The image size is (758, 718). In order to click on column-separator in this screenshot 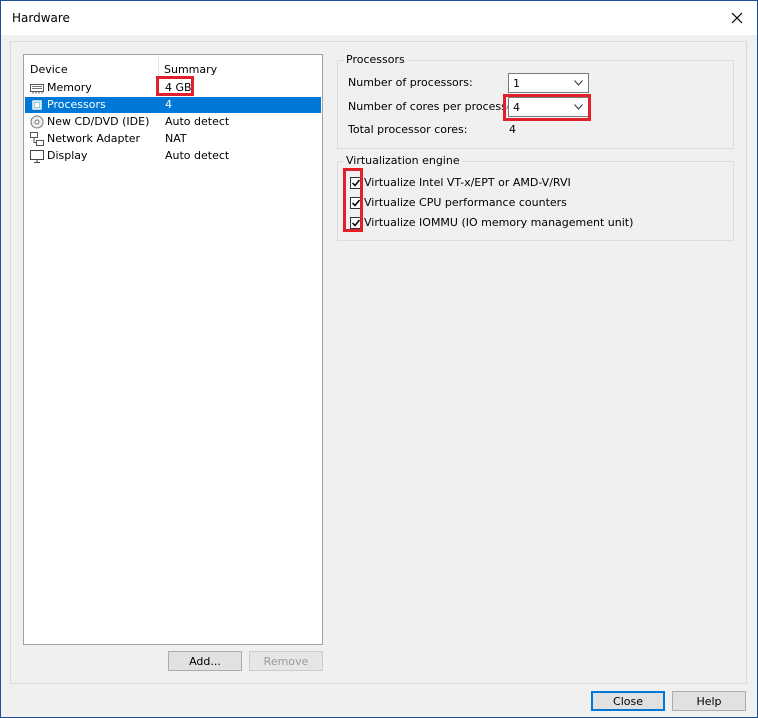, I will do `click(158, 67)`.